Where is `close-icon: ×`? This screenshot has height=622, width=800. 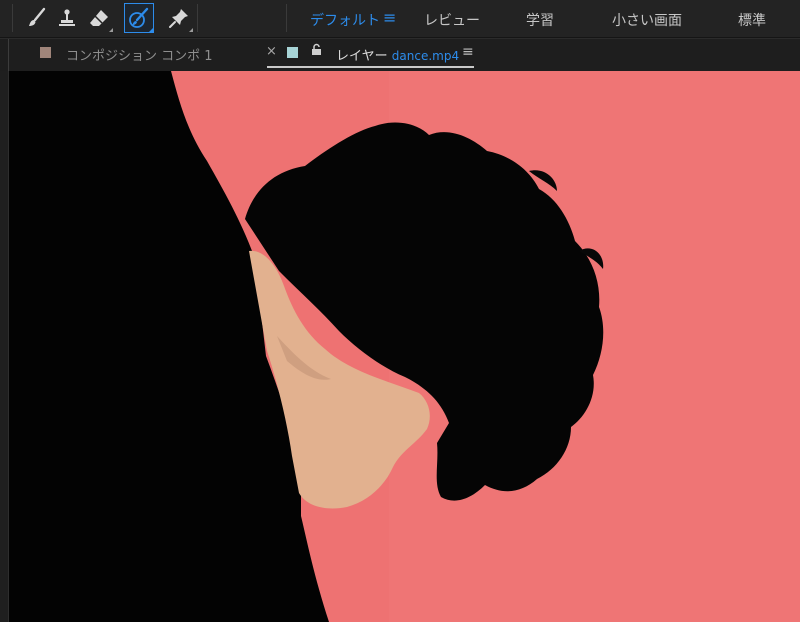
close-icon: × is located at coordinates (271, 51).